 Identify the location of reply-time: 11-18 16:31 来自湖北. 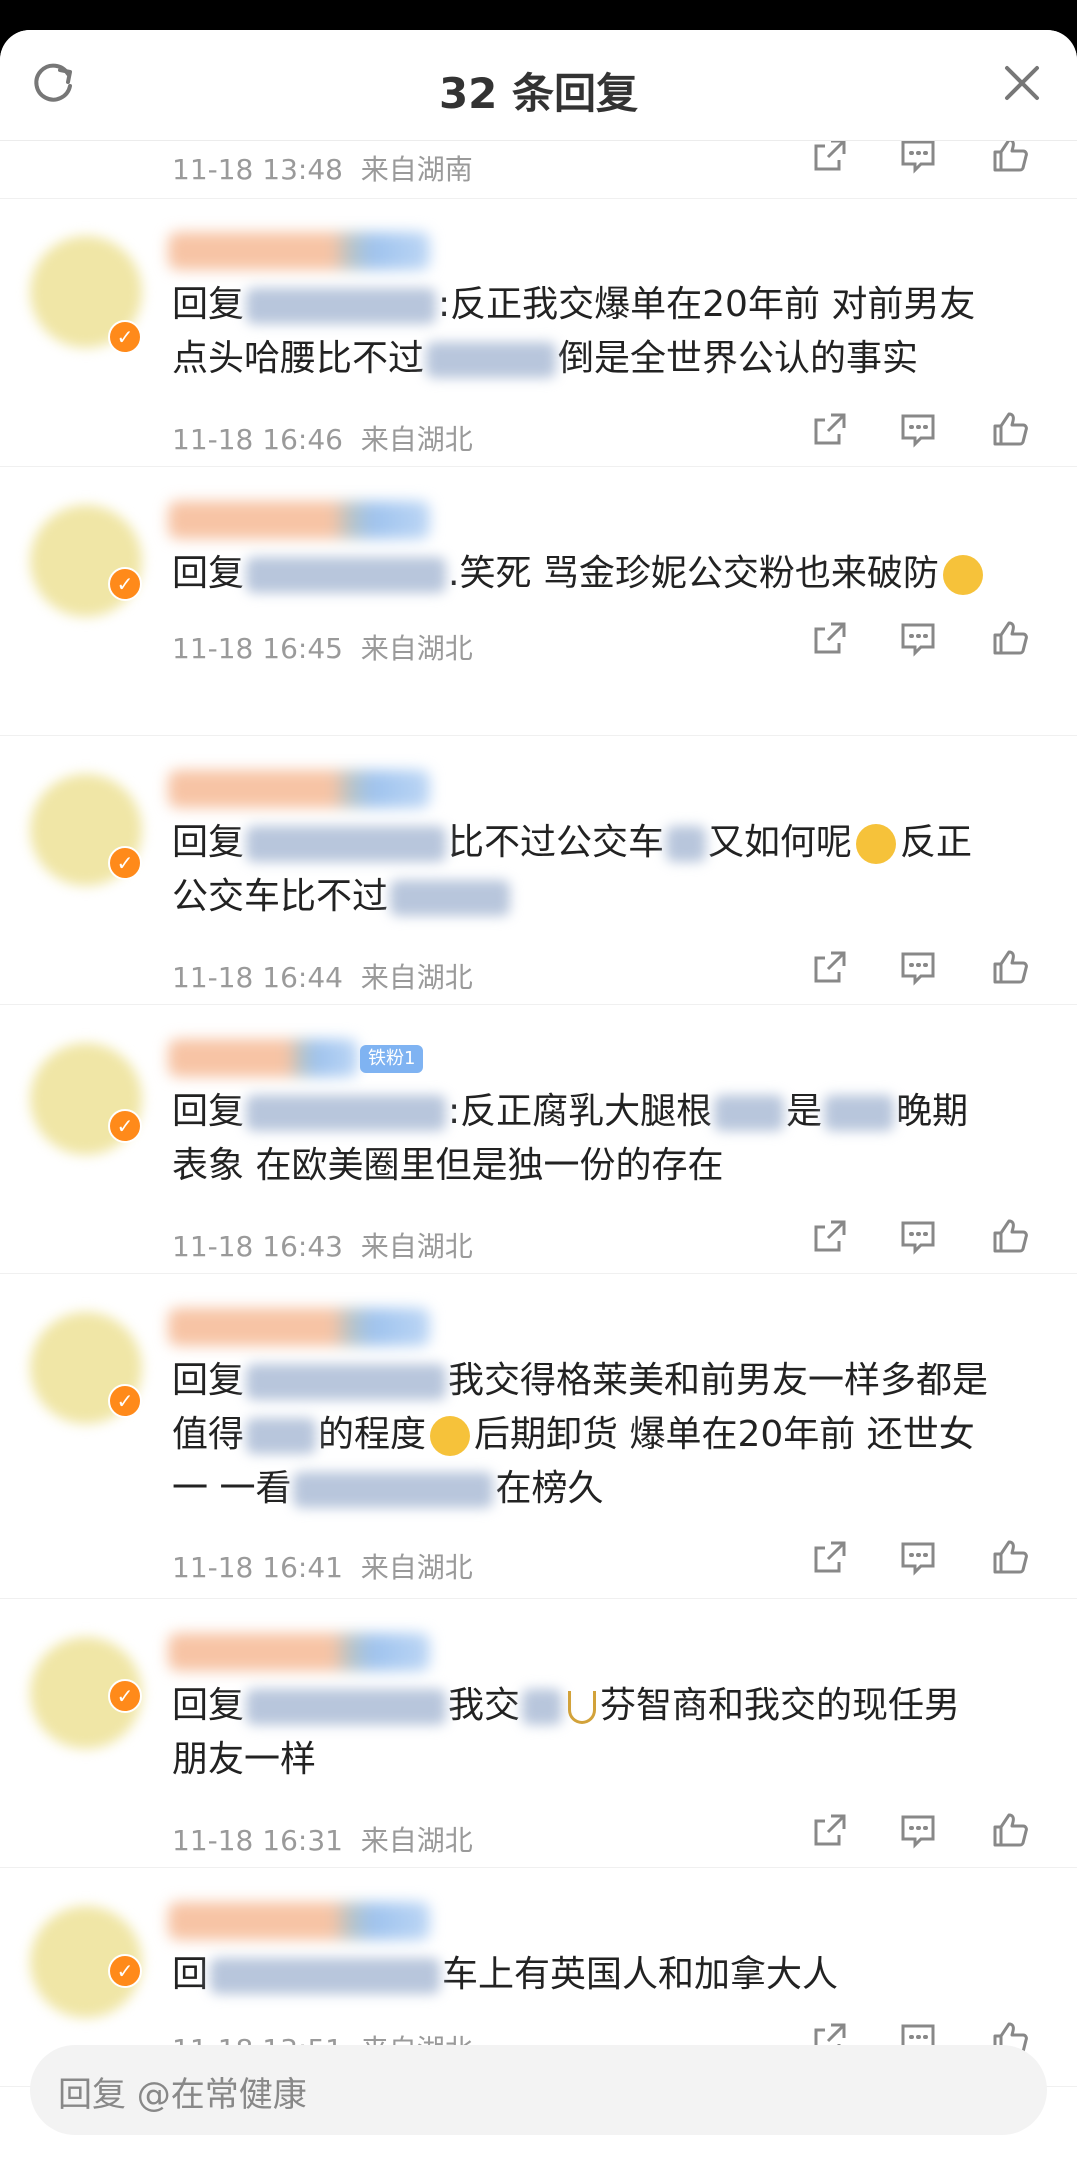
(322, 1840).